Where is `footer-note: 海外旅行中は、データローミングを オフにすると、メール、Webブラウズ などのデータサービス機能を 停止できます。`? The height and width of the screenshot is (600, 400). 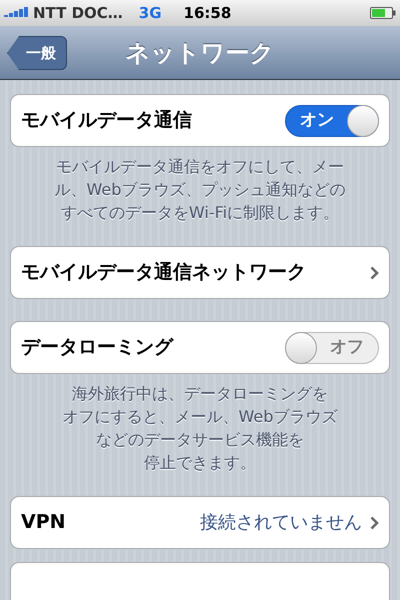 footer-note: 海外旅行中は、データローミングを オフにすると、メール、Webブラウズ などのデータサービス機能を 停止できます。 is located at coordinates (200, 428).